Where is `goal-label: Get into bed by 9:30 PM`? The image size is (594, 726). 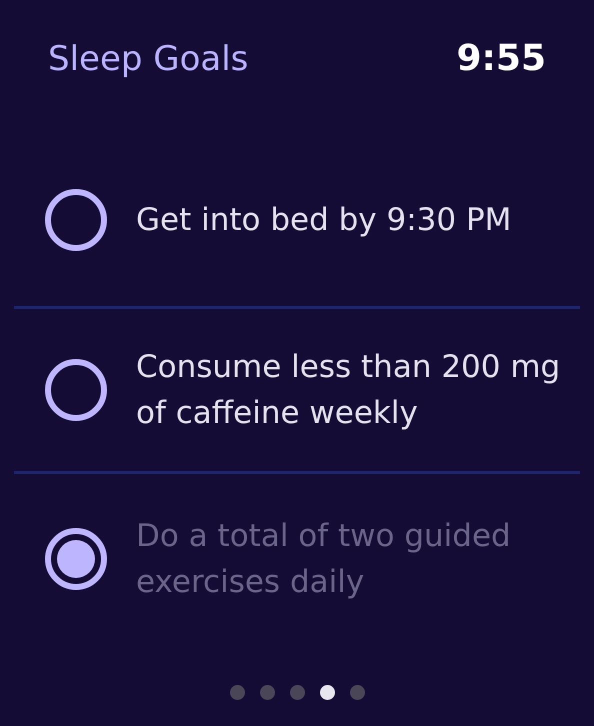 goal-label: Get into bed by 9:30 PM is located at coordinates (324, 220).